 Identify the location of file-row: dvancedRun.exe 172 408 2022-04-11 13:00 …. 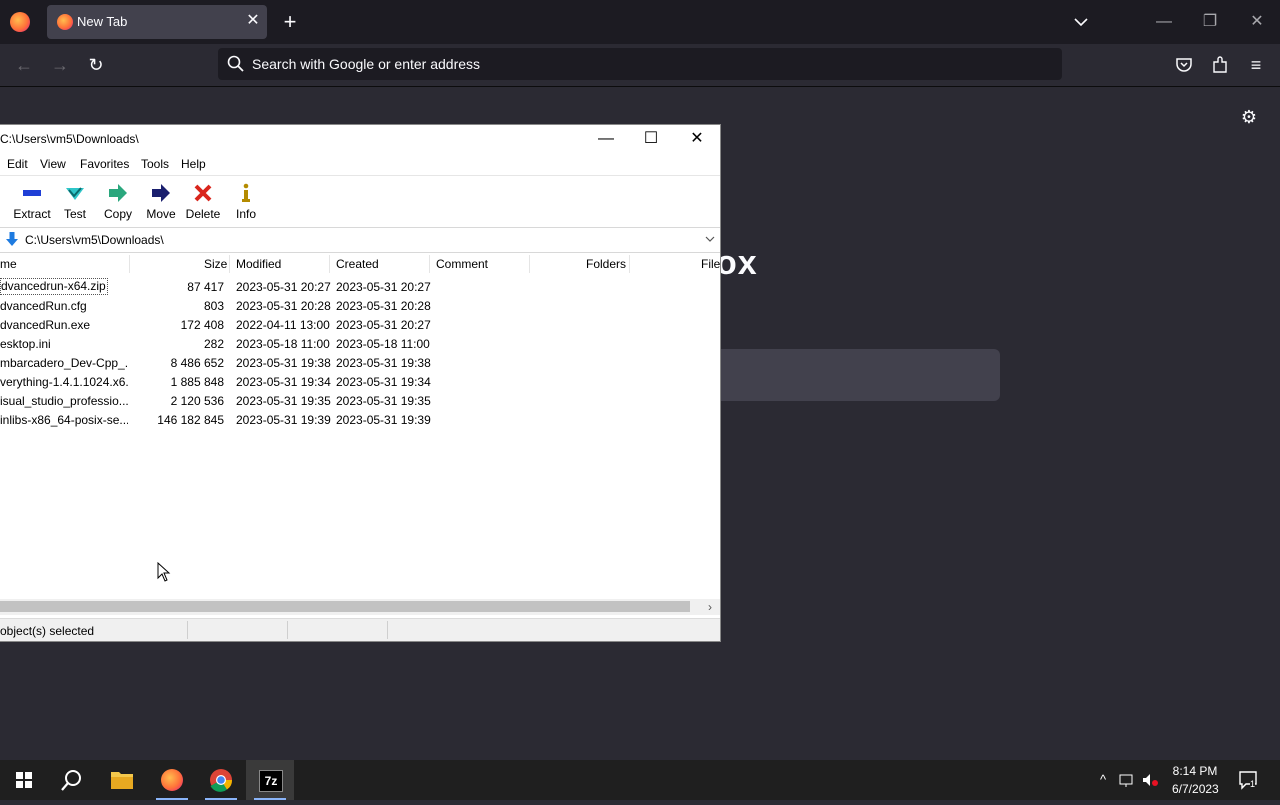
(360, 324).